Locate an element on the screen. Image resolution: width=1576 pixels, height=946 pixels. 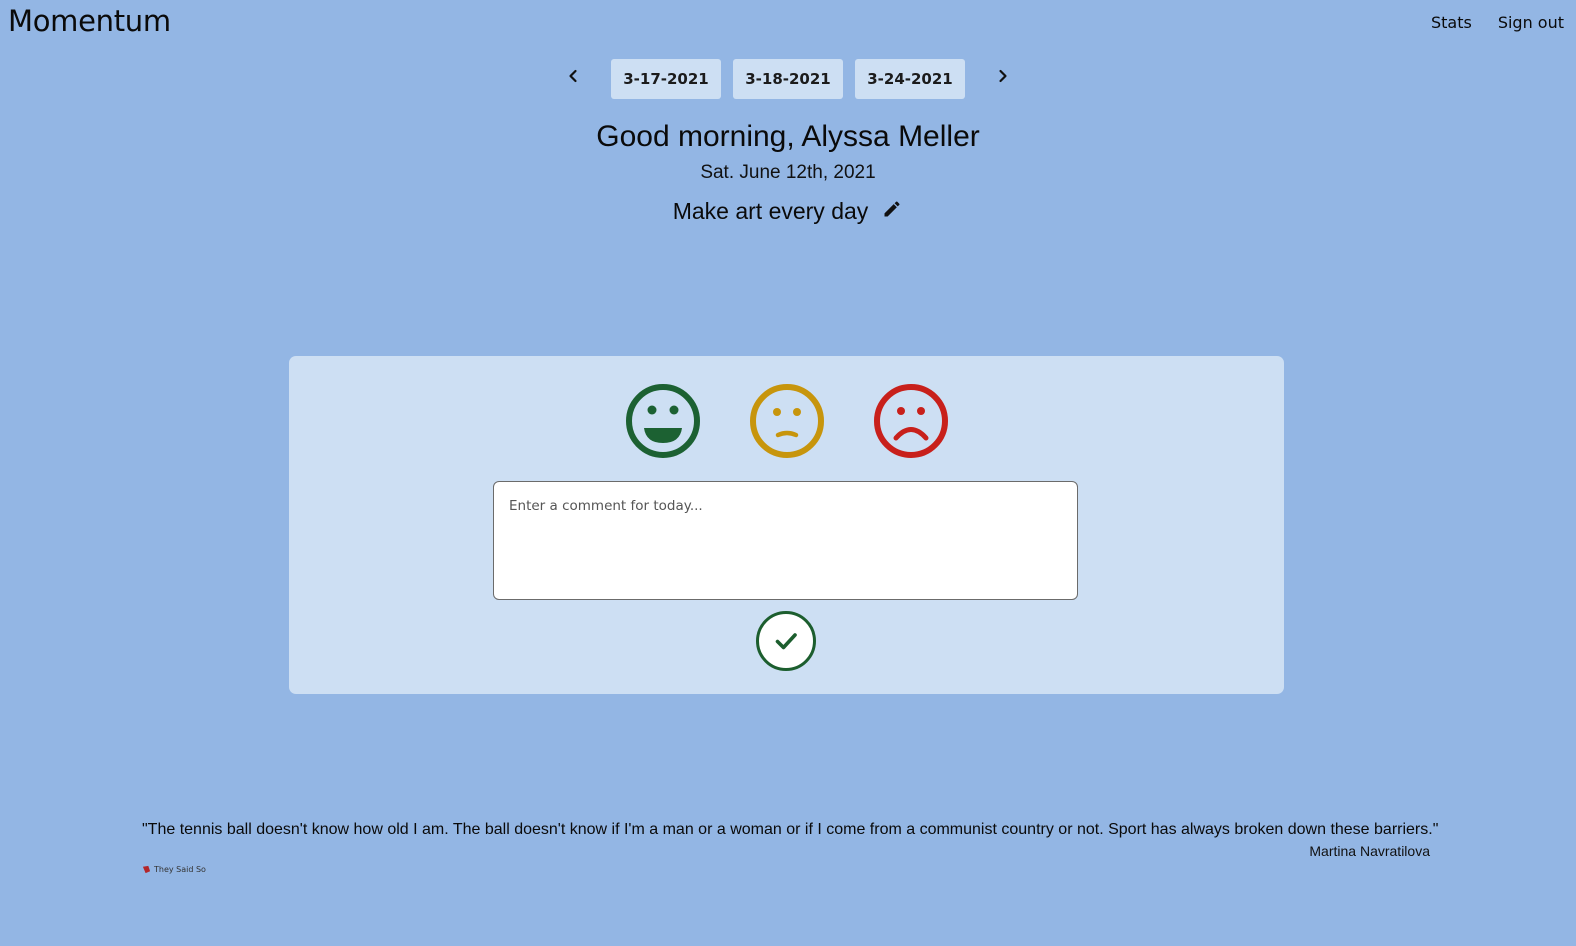
attribution-label: They Said So is located at coordinates (180, 869).